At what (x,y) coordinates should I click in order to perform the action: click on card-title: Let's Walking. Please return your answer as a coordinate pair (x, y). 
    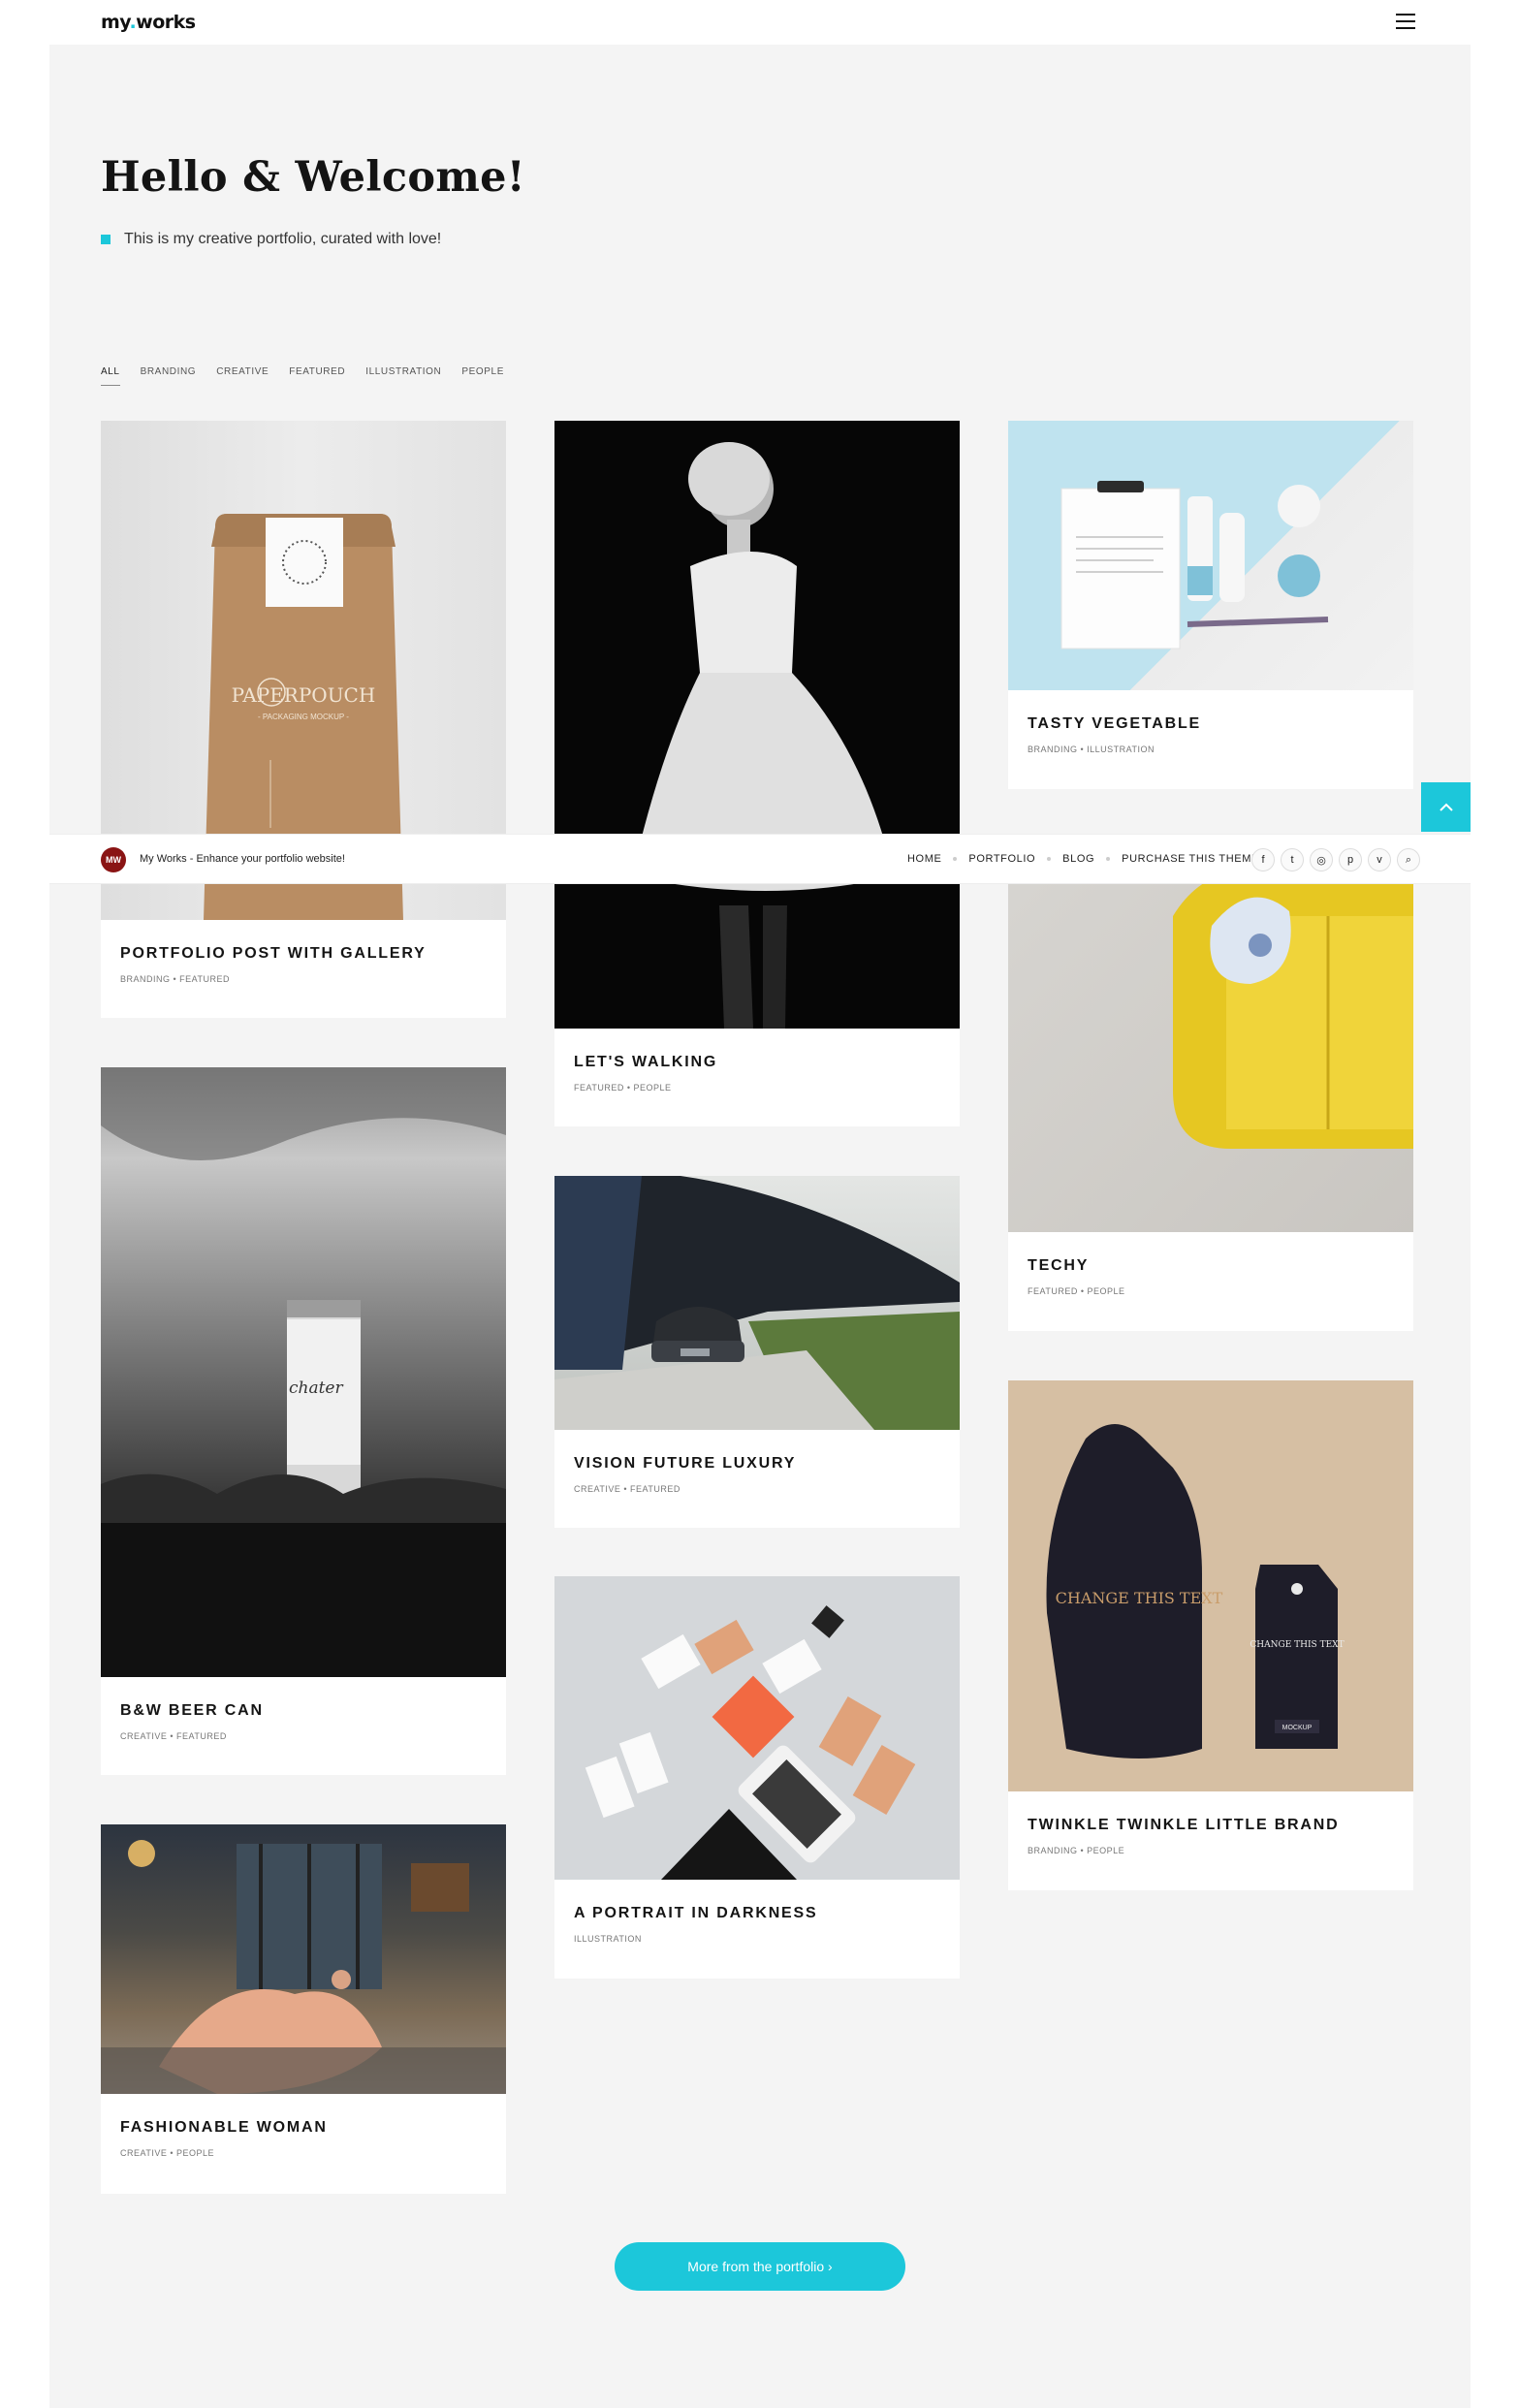
    Looking at the image, I should click on (757, 1062).